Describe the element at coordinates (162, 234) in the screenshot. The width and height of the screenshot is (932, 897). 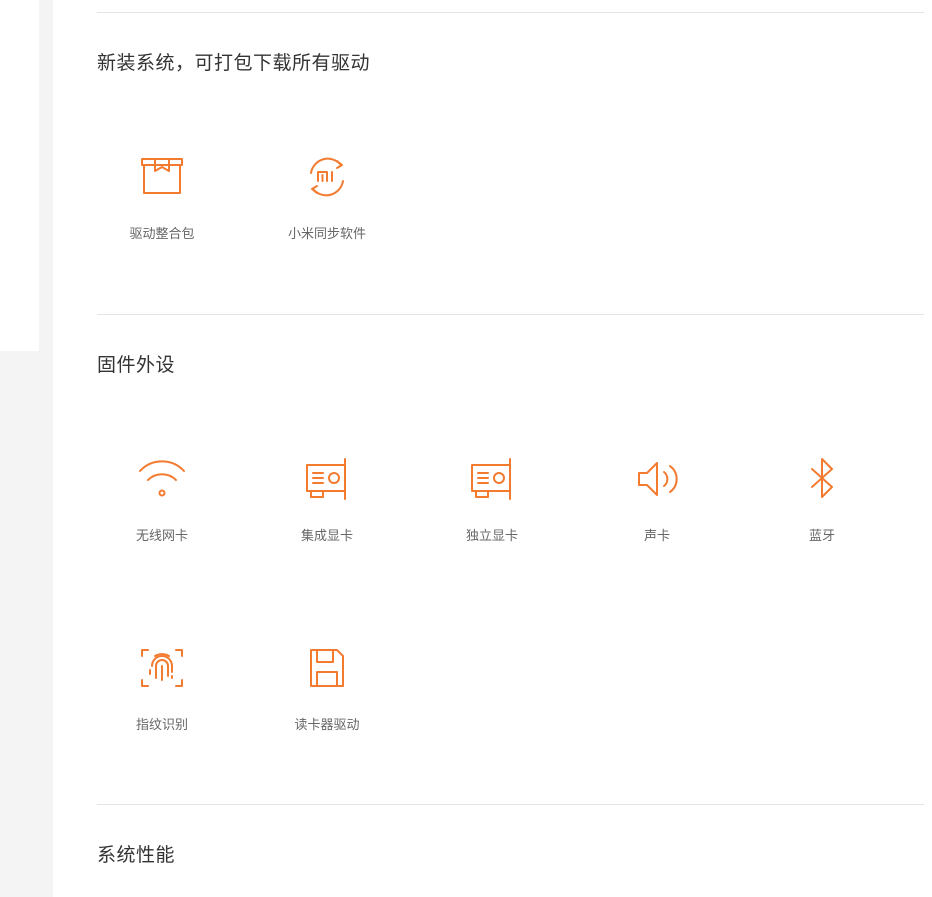
I see `driver-label: 驱动整合包` at that location.